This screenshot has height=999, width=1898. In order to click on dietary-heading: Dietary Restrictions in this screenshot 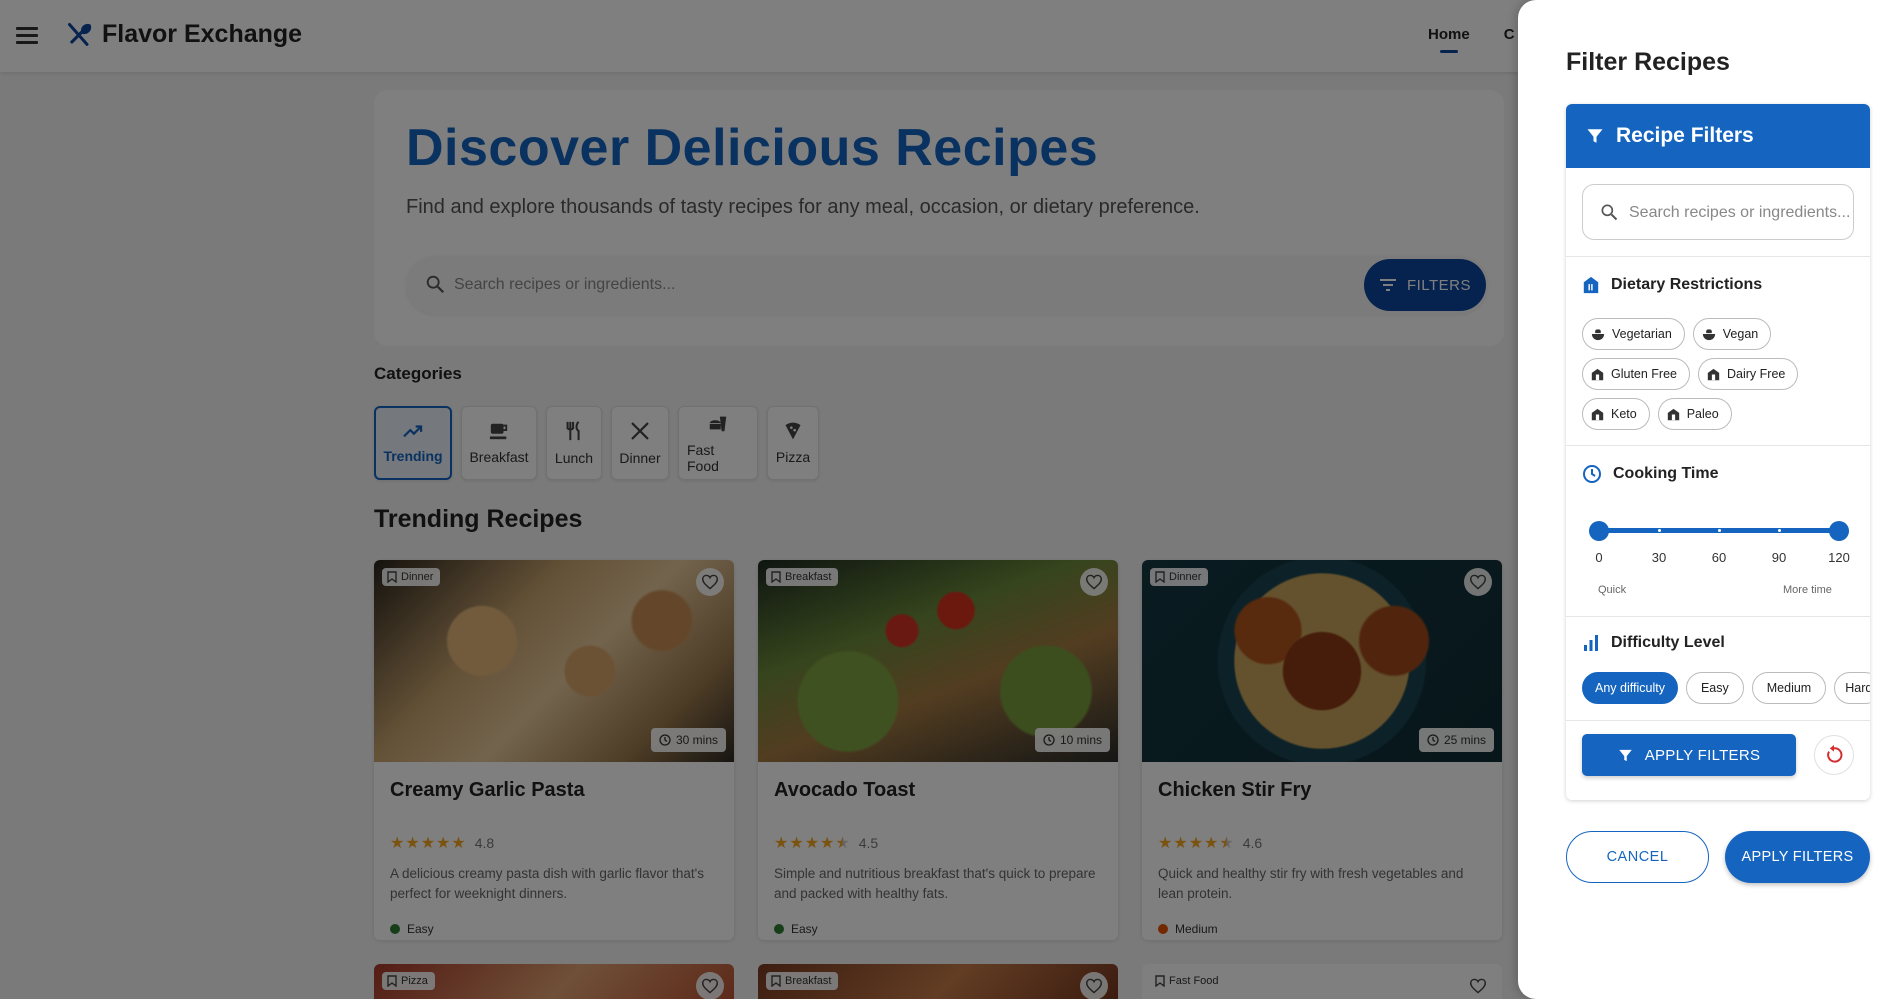, I will do `click(1672, 285)`.